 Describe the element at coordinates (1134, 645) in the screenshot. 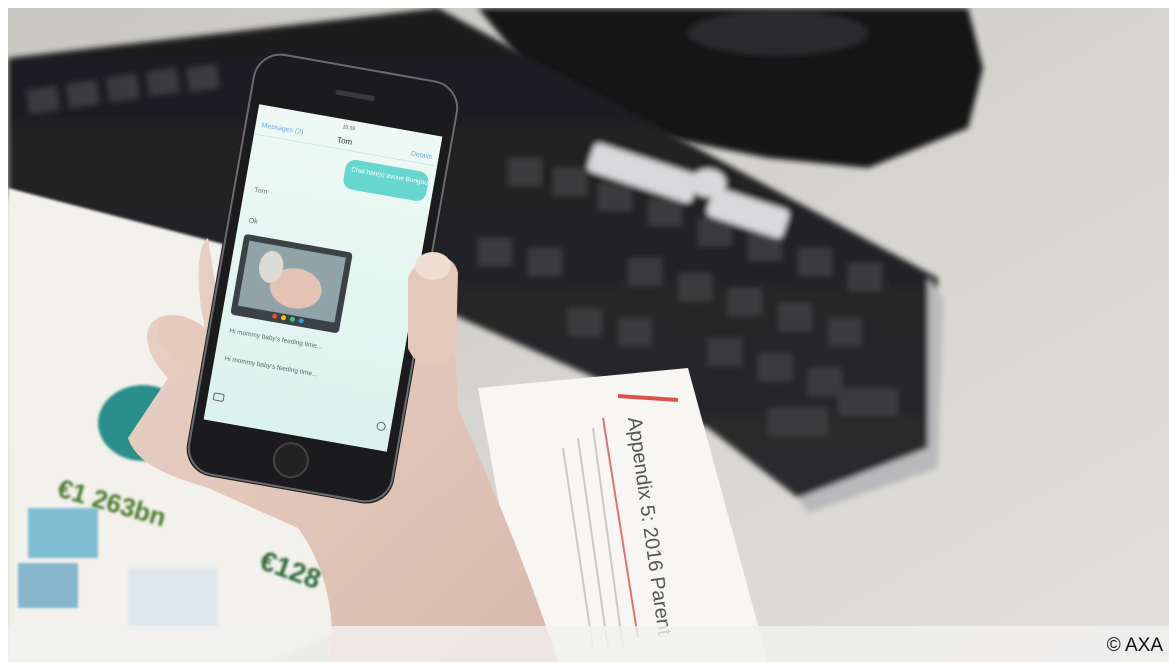

I see `photo-credit: © AXA` at that location.